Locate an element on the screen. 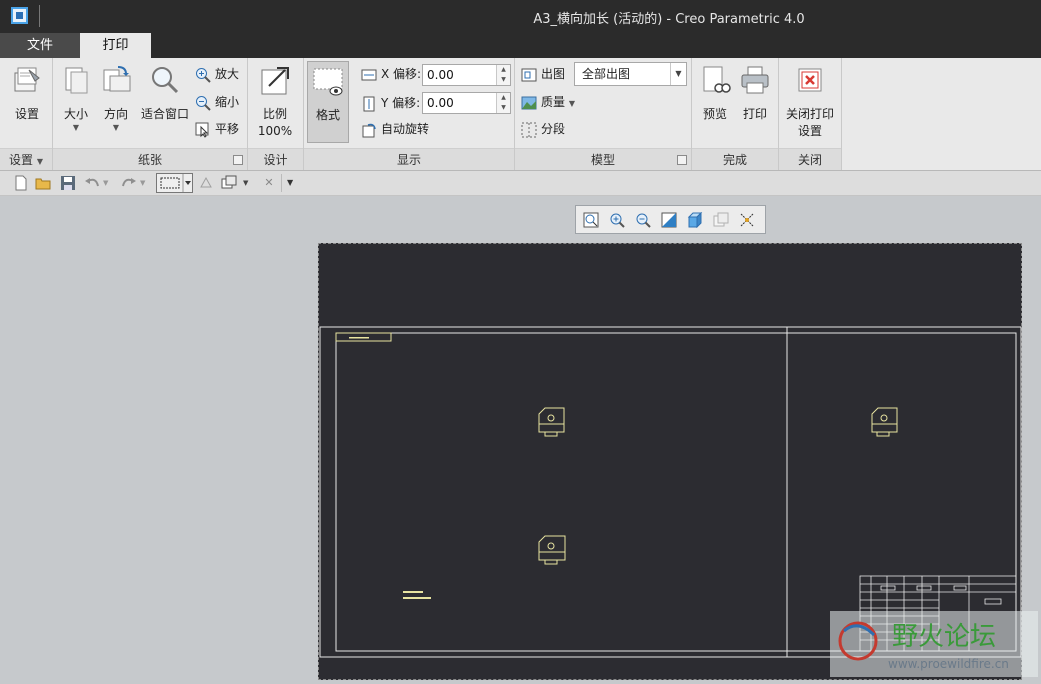 Image resolution: width=1041 pixels, height=684 pixels. y-offset-value: 0.00 is located at coordinates (440, 103).